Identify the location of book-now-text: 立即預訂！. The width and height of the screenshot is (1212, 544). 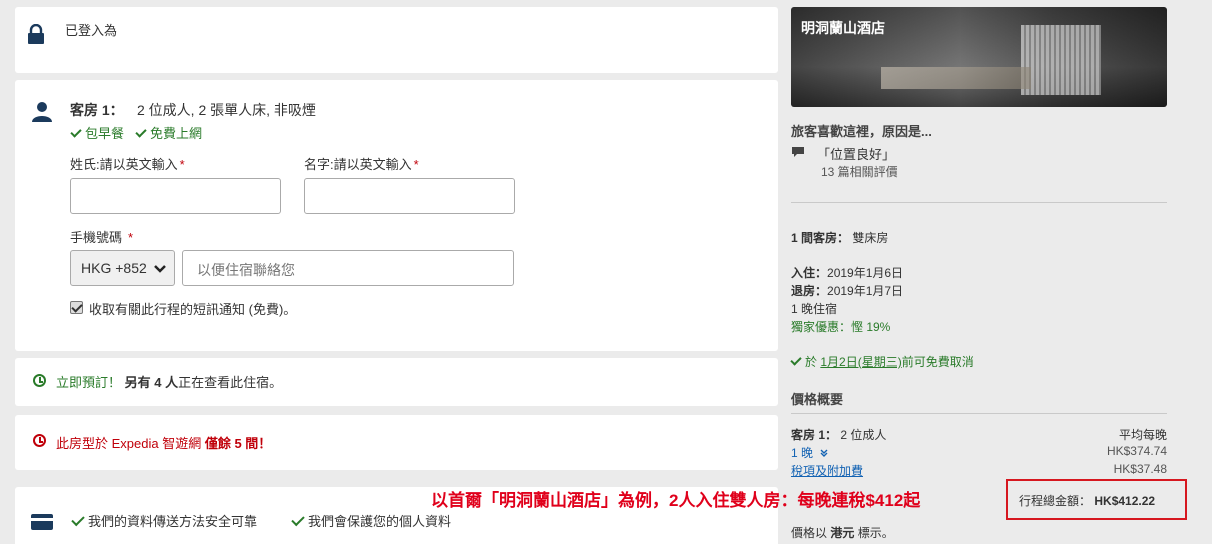
(89, 382).